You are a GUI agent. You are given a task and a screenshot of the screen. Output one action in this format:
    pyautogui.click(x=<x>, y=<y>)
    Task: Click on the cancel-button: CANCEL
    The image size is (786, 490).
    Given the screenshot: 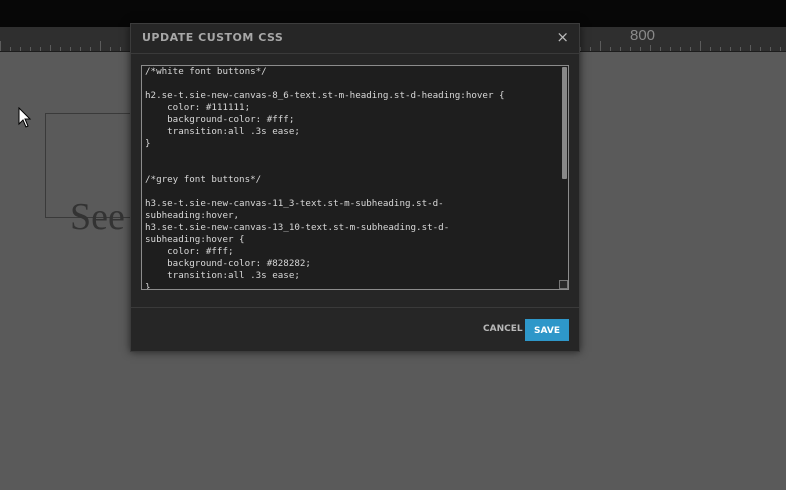 What is the action you would take?
    pyautogui.click(x=503, y=329)
    